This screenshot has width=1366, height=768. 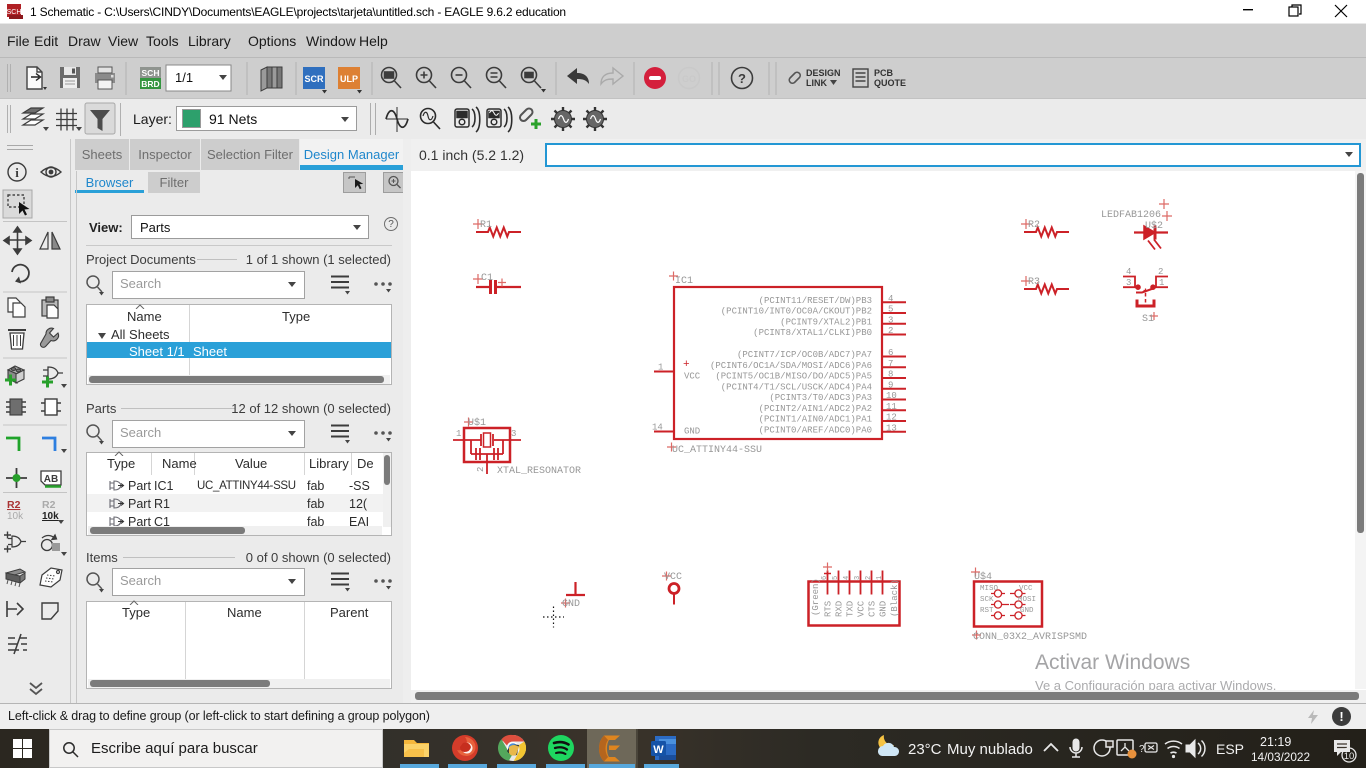 What do you see at coordinates (983, 577) in the screenshot?
I see `svg-text: U$4` at bounding box center [983, 577].